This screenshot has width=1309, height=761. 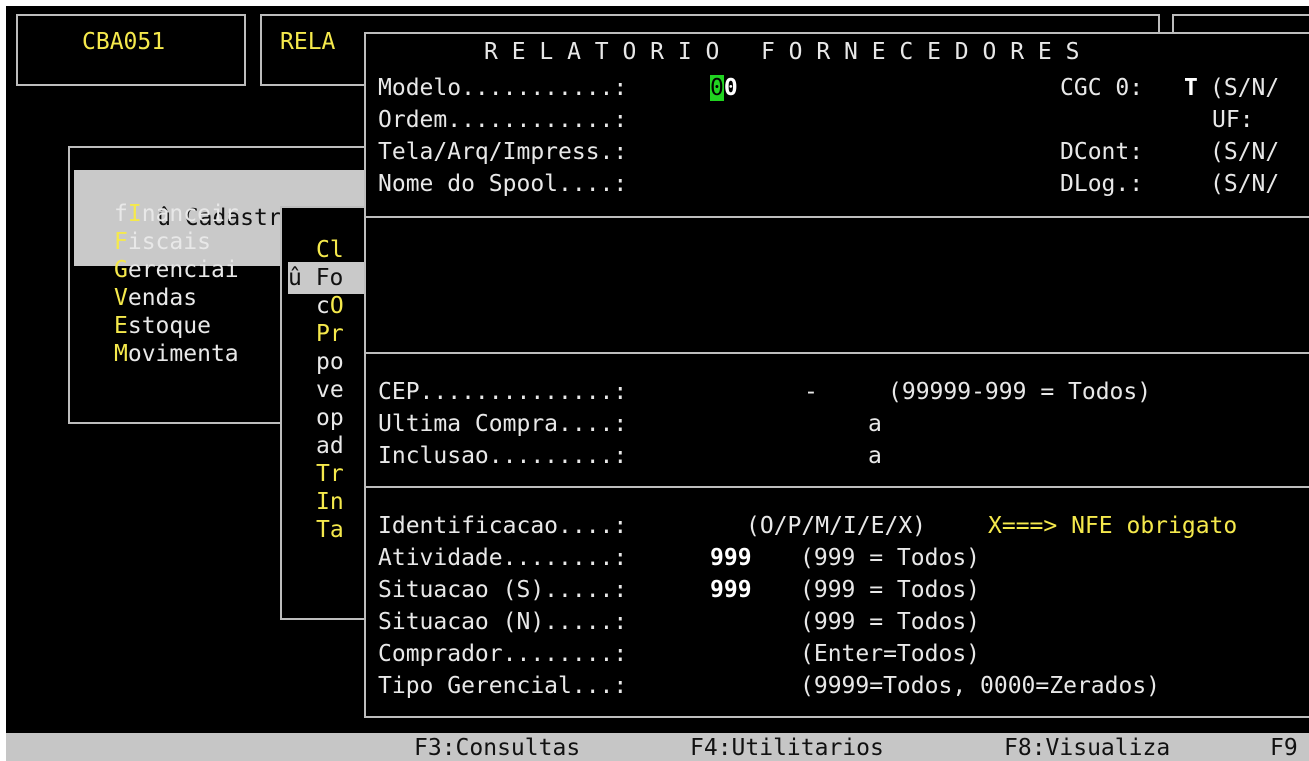 What do you see at coordinates (503, 456) in the screenshot?
I see `inclusao-label: Inclusao.........:` at bounding box center [503, 456].